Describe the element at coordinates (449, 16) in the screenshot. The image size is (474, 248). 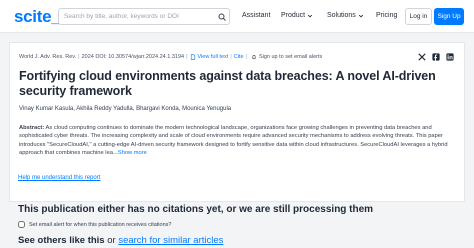
I see `signup-button: Sign Up` at that location.